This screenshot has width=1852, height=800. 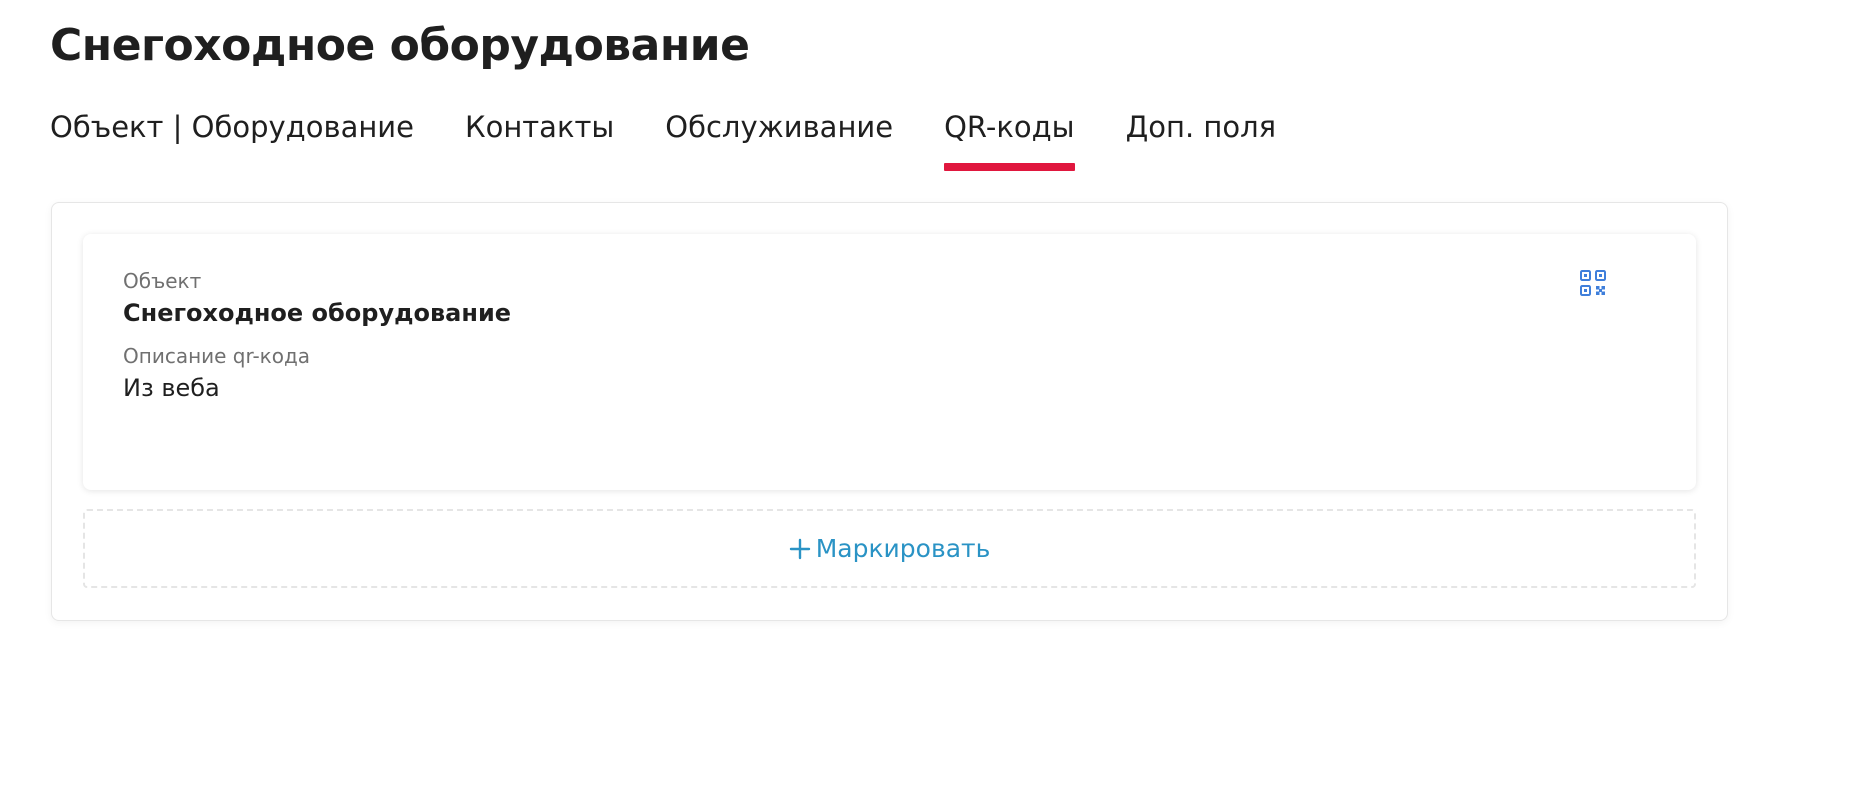 I want to click on object-label: Объект, so click(x=162, y=281).